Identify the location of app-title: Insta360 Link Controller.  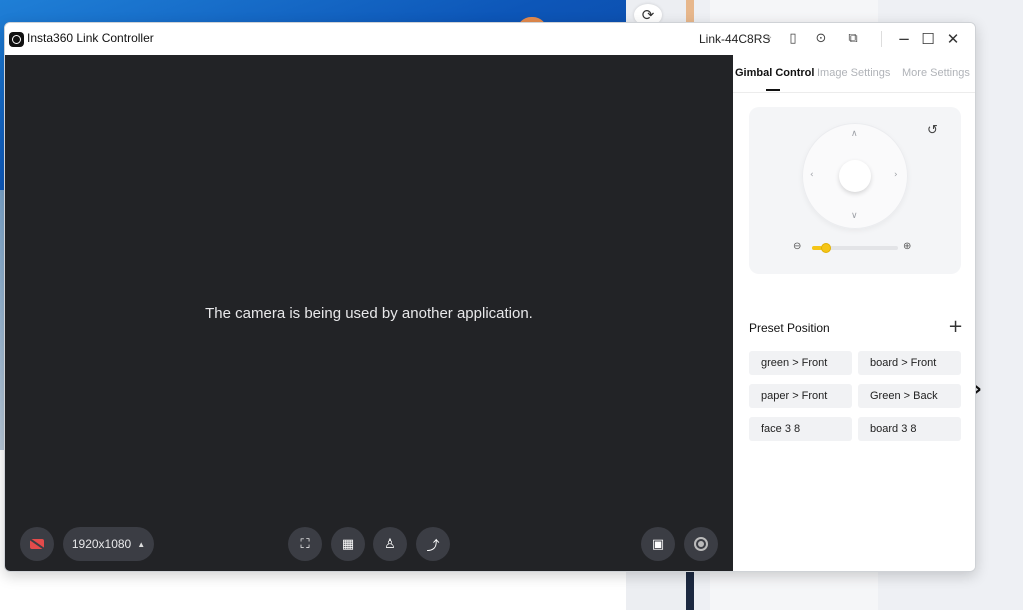
(90, 38).